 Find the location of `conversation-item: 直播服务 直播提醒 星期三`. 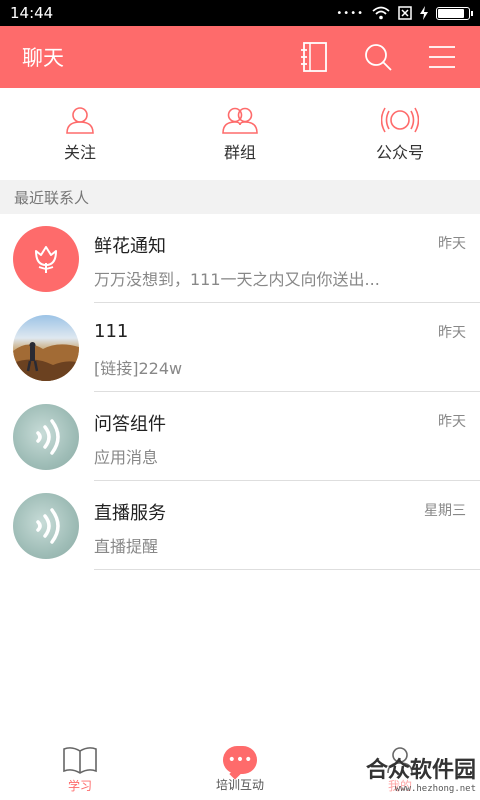

conversation-item: 直播服务 直播提醒 星期三 is located at coordinates (240, 525).